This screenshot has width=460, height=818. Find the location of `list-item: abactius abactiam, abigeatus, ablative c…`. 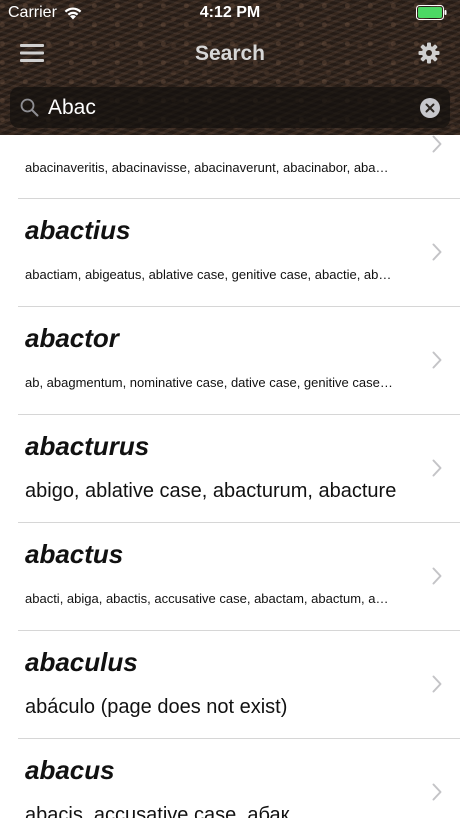

list-item: abactius abactiam, abigeatus, ablative c… is located at coordinates (230, 252).